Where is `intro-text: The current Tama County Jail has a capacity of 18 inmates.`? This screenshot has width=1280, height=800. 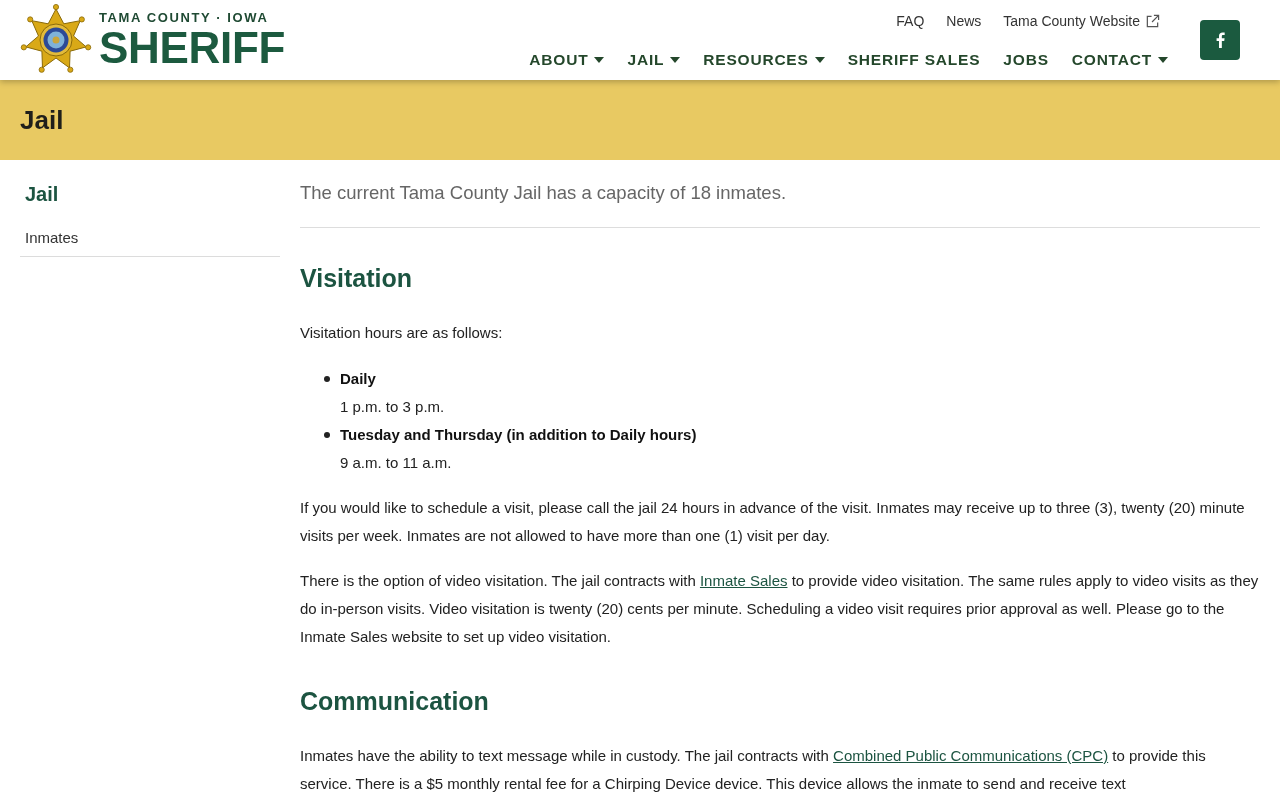 intro-text: The current Tama County Jail has a capacity of 18 inmates. is located at coordinates (544, 193).